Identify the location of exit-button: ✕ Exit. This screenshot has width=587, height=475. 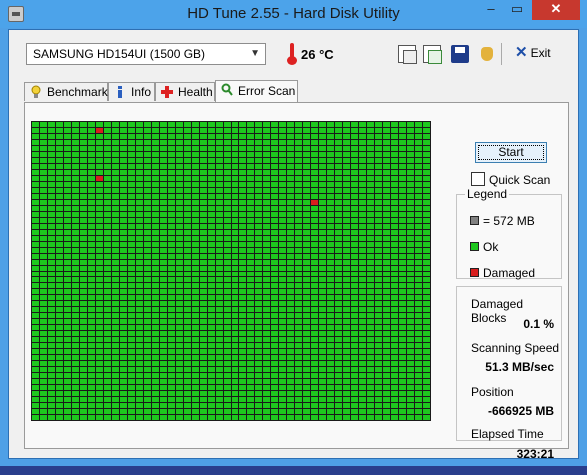
(533, 54).